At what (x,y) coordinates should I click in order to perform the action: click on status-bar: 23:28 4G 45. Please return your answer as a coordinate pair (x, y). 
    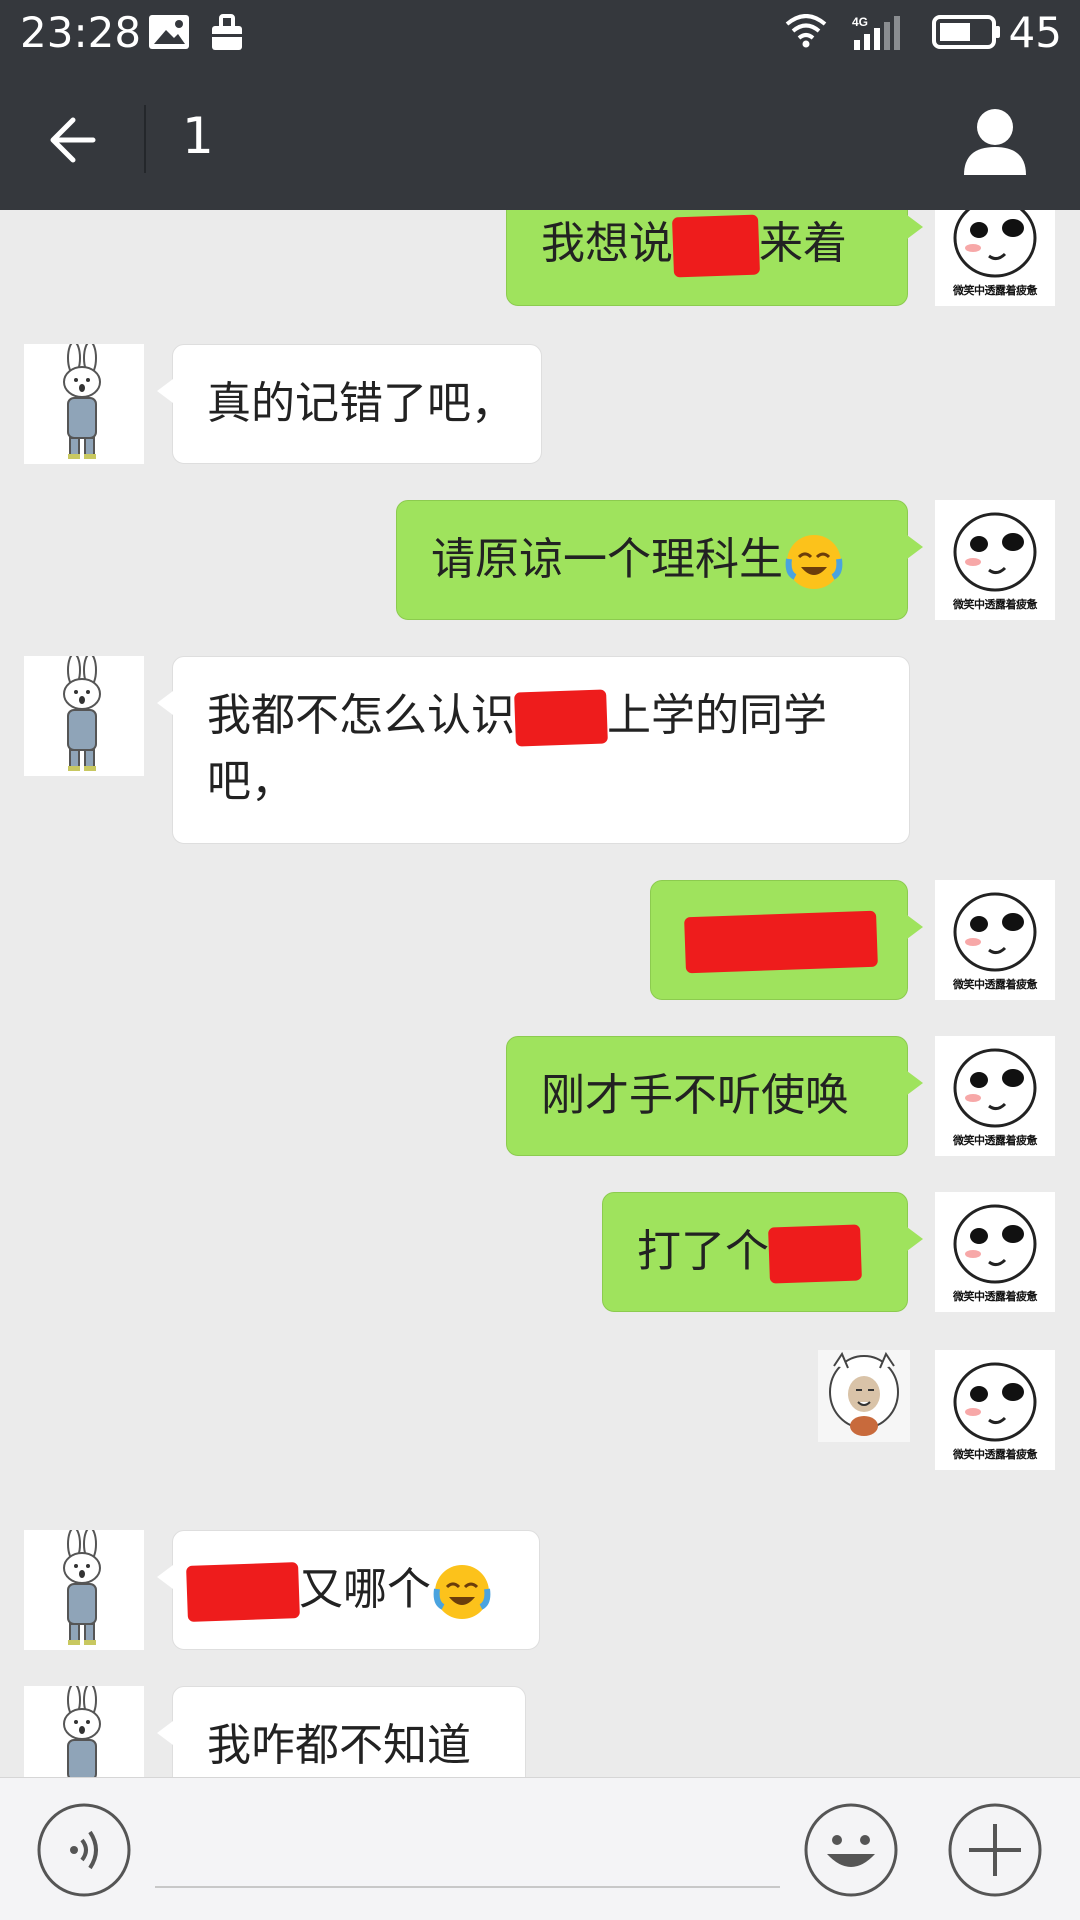
    Looking at the image, I should click on (540, 32).